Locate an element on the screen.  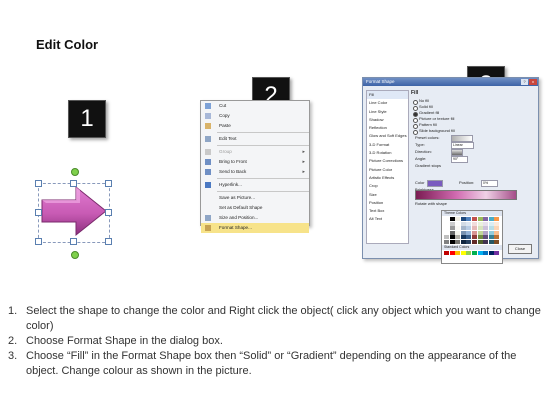
close-icon: x is located at coordinates (533, 82).